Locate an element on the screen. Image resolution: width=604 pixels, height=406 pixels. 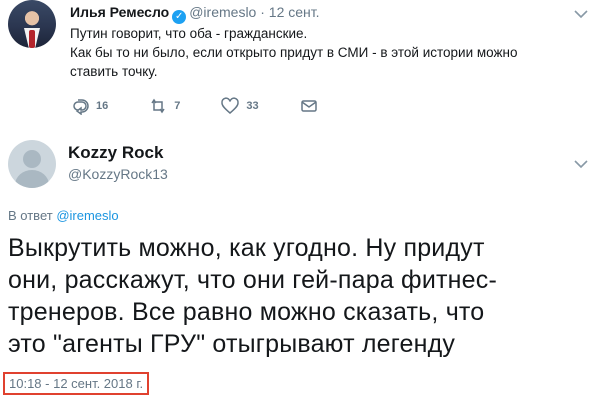
avatar-body is located at coordinates (32, 179).